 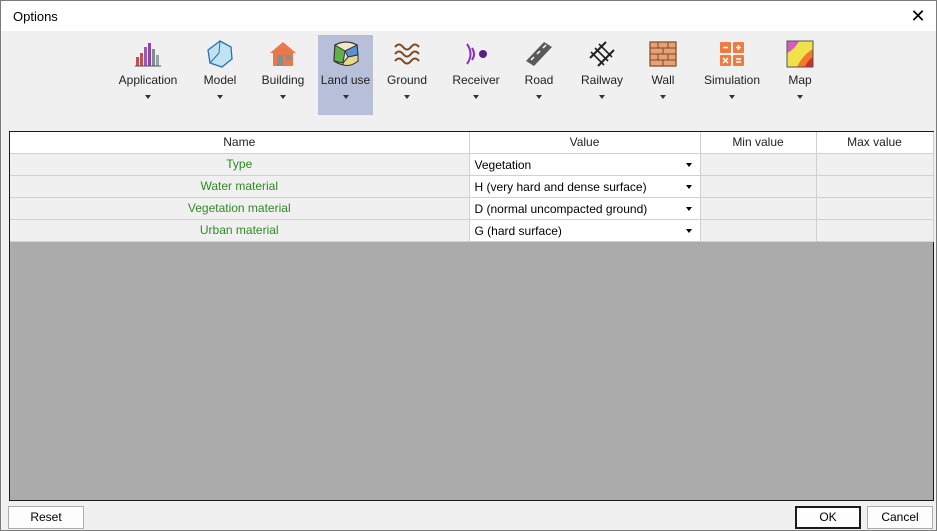 I want to click on property-value: H (very hard and dense surface), so click(x=560, y=186).